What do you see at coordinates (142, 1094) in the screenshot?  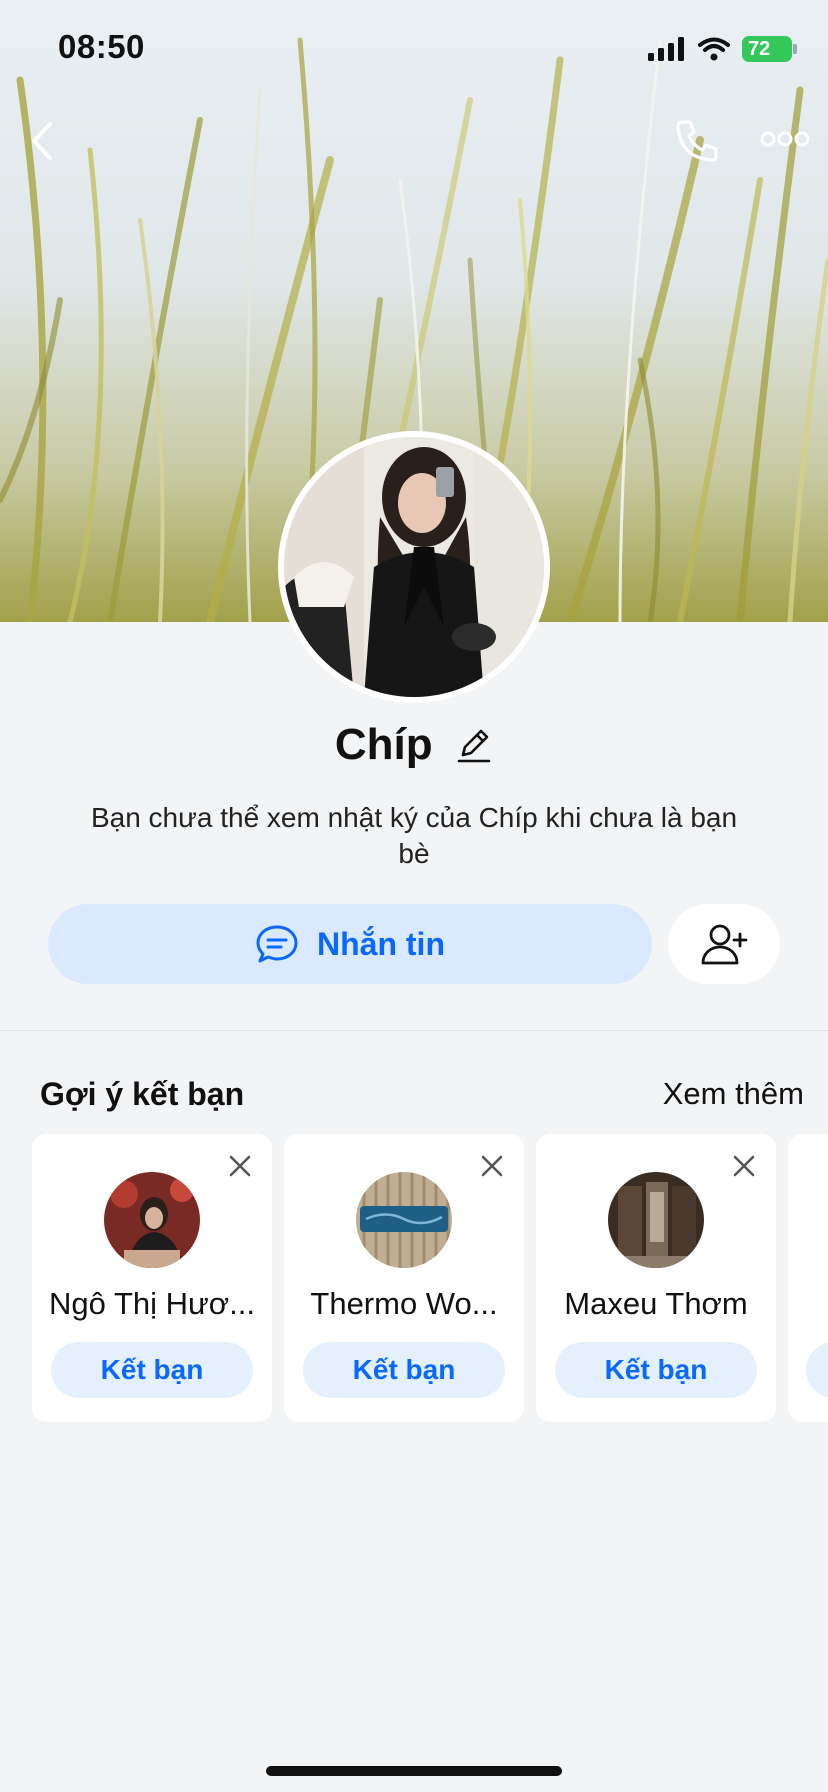 I see `suggestions-title: Gợi ý kết bạn` at bounding box center [142, 1094].